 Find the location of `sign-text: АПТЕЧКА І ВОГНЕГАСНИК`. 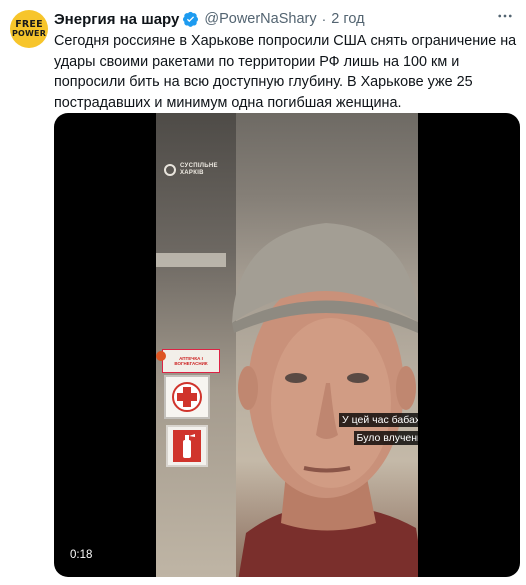

sign-text: АПТЕЧКА І ВОГНЕГАСНИК is located at coordinates (191, 361).